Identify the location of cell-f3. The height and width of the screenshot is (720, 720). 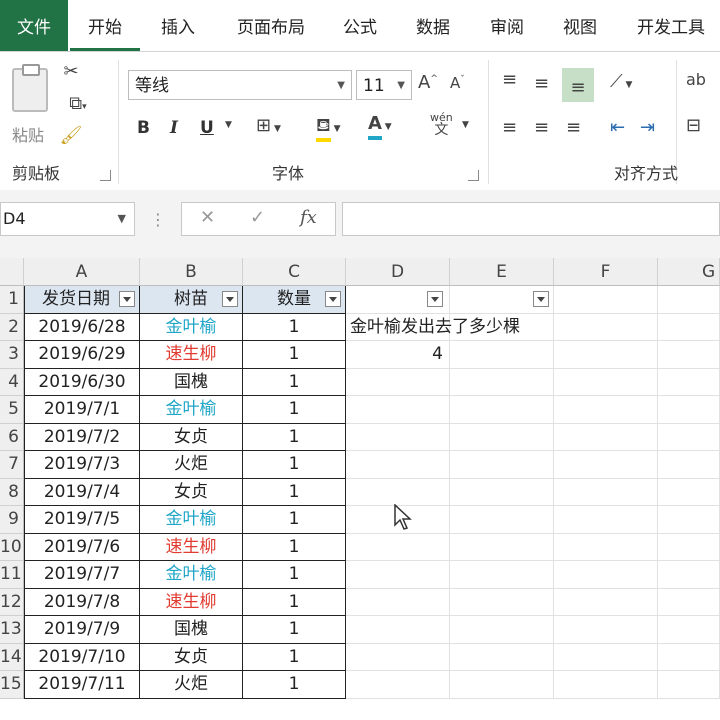
(606, 355).